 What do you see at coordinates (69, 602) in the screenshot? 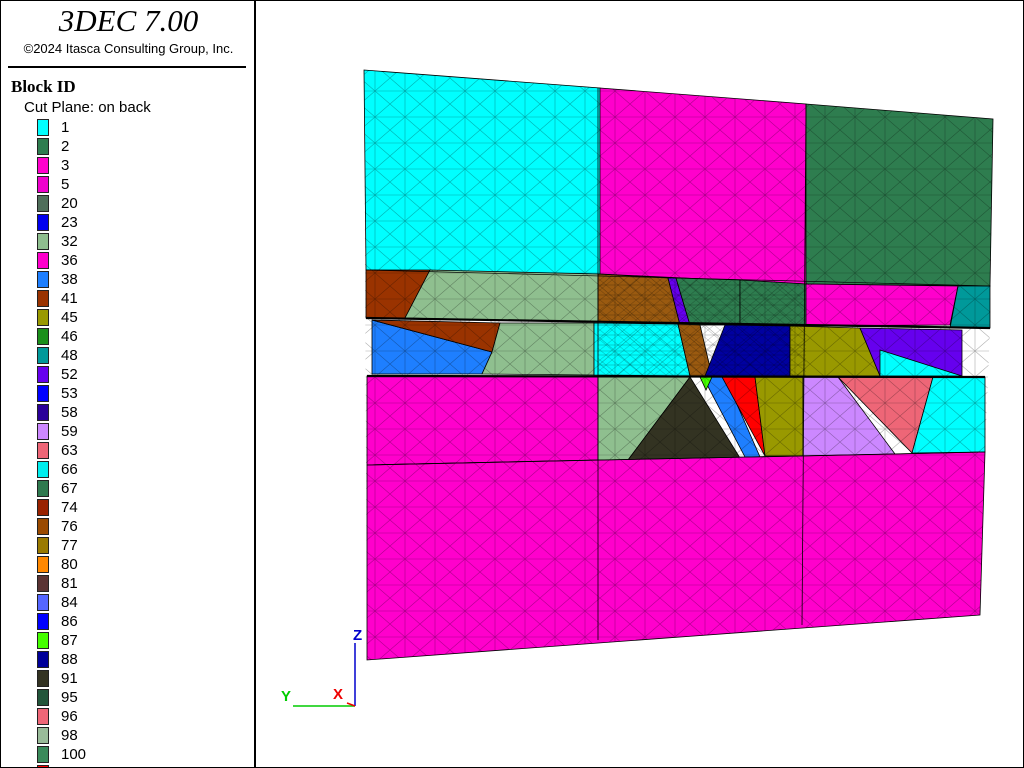
I see `legend-label: 84` at bounding box center [69, 602].